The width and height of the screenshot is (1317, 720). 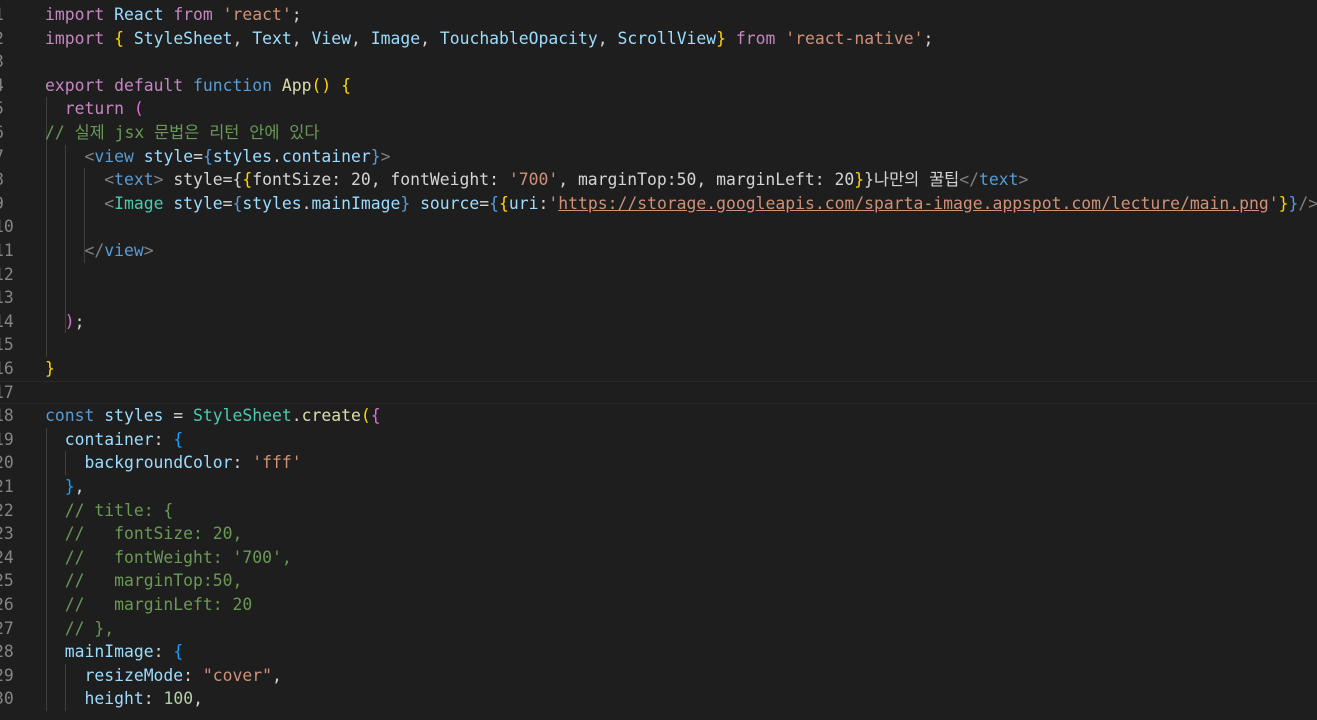 What do you see at coordinates (658, 463) in the screenshot?
I see `code-line: 20 backgroundColor: 'fff'` at bounding box center [658, 463].